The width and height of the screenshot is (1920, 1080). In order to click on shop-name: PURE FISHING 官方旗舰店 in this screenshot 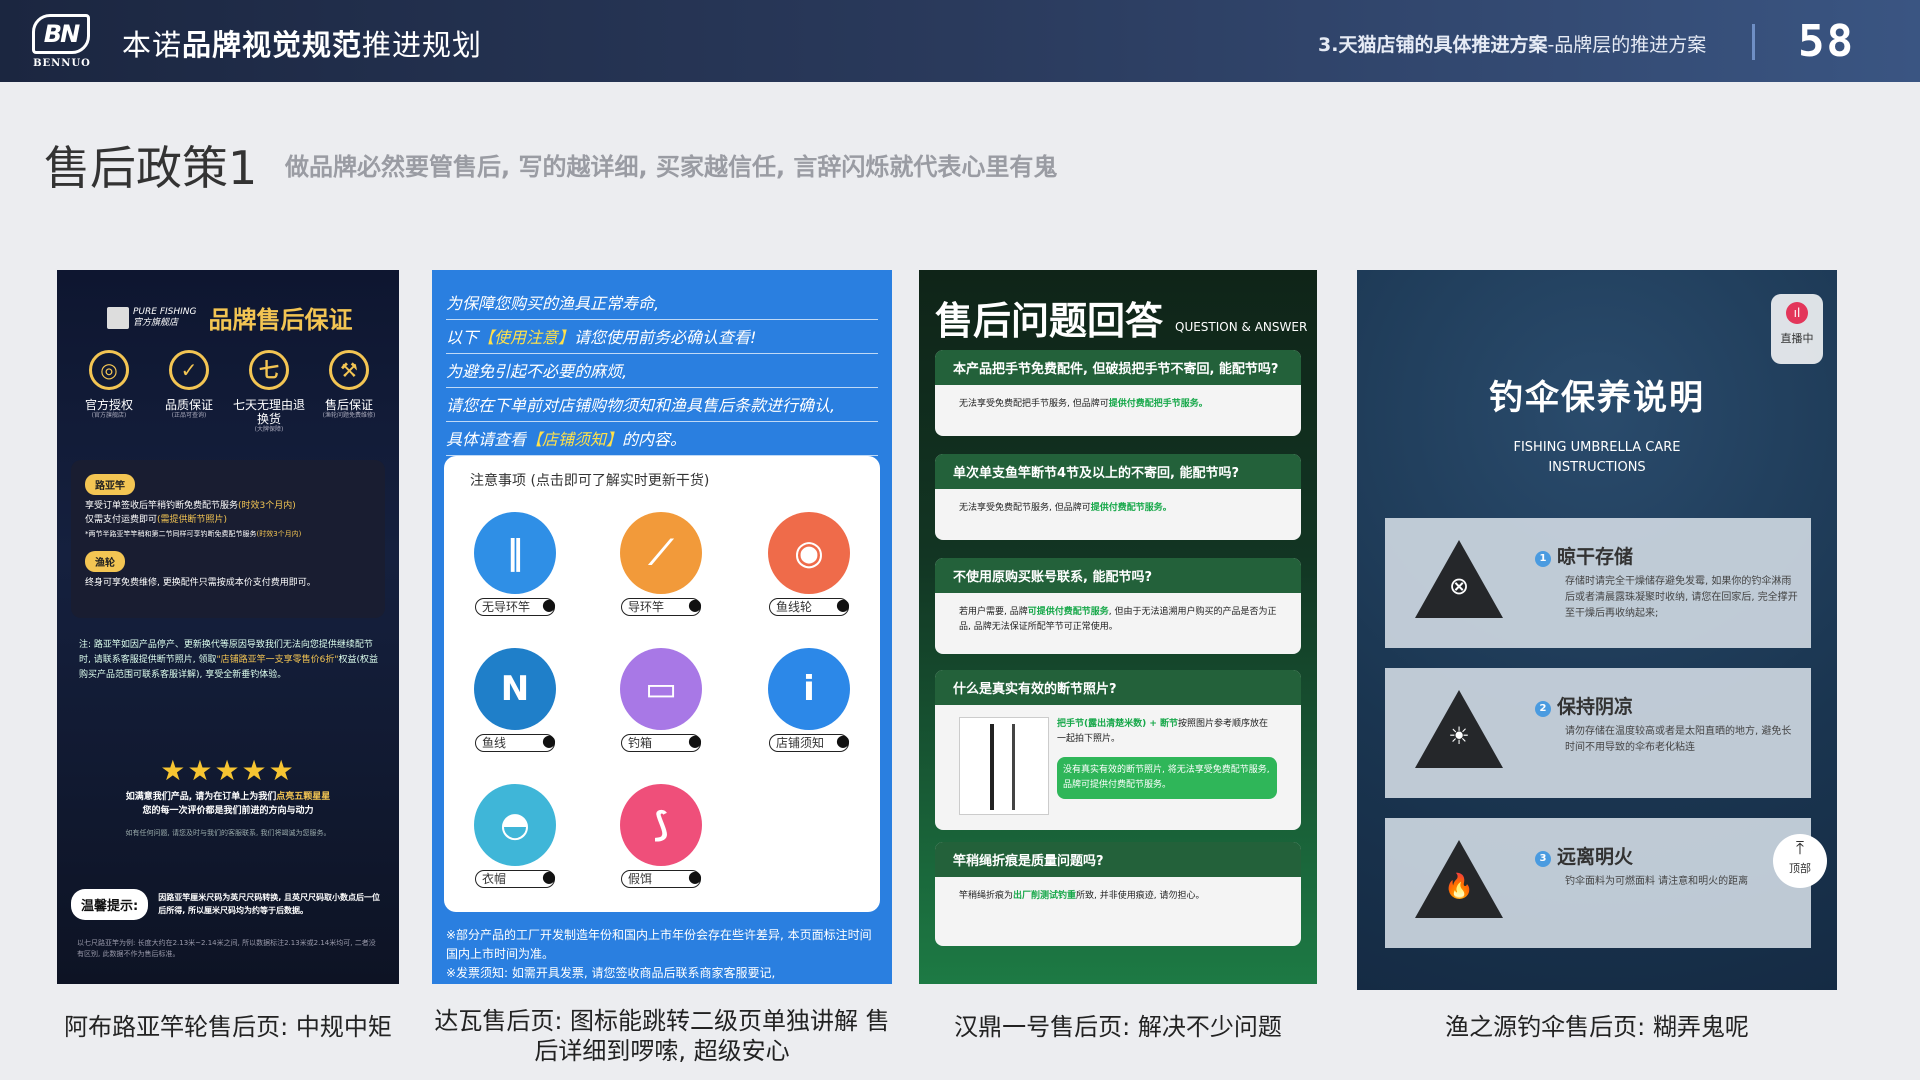, I will do `click(165, 317)`.